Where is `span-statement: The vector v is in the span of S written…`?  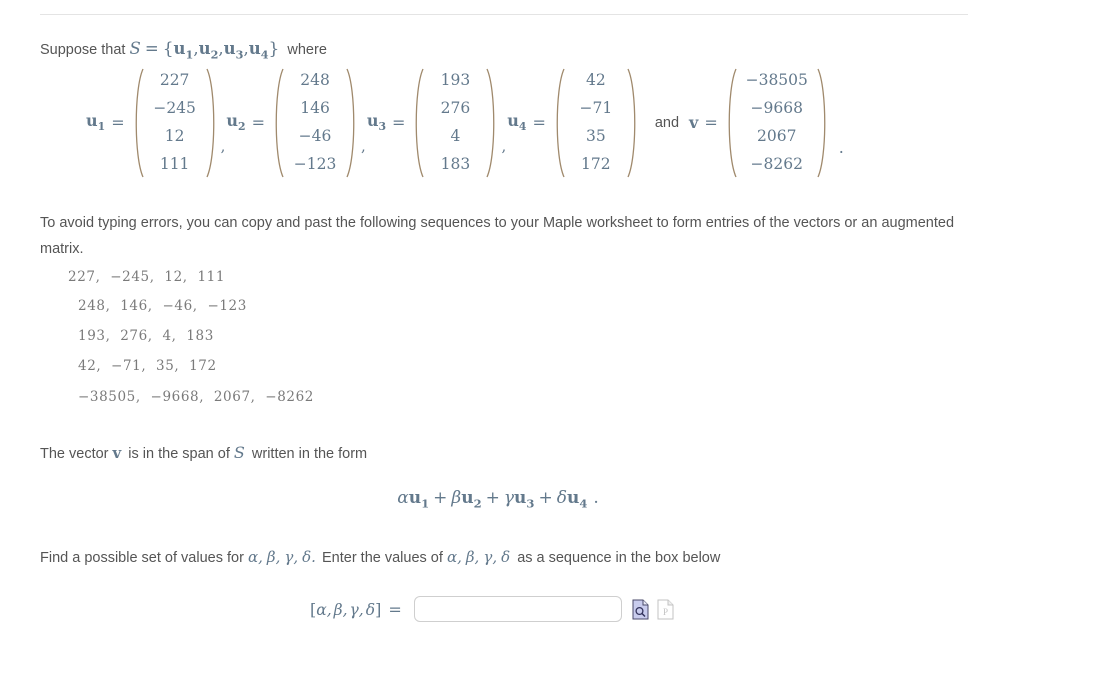
span-statement: The vector v is in the span of S written… is located at coordinates (203, 453).